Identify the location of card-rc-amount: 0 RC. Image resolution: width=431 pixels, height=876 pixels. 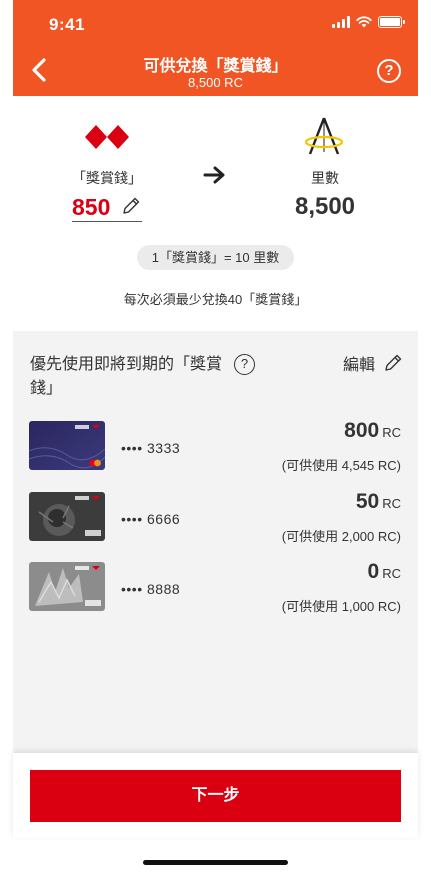
(384, 571).